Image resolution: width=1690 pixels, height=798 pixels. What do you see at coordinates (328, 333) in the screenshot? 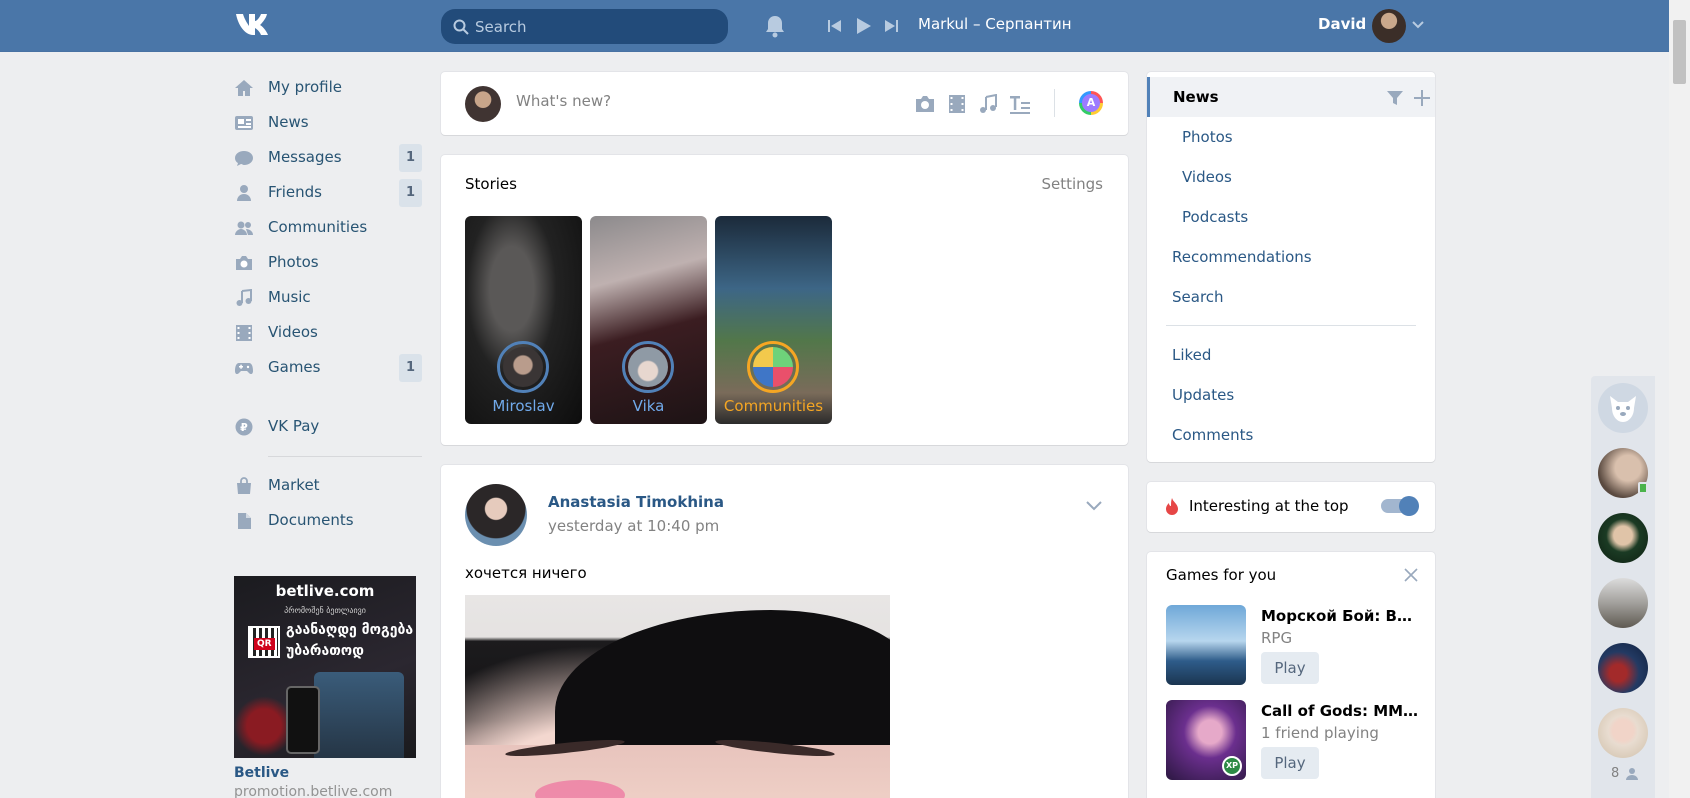
I see `nav-item-videos: Videos` at bounding box center [328, 333].